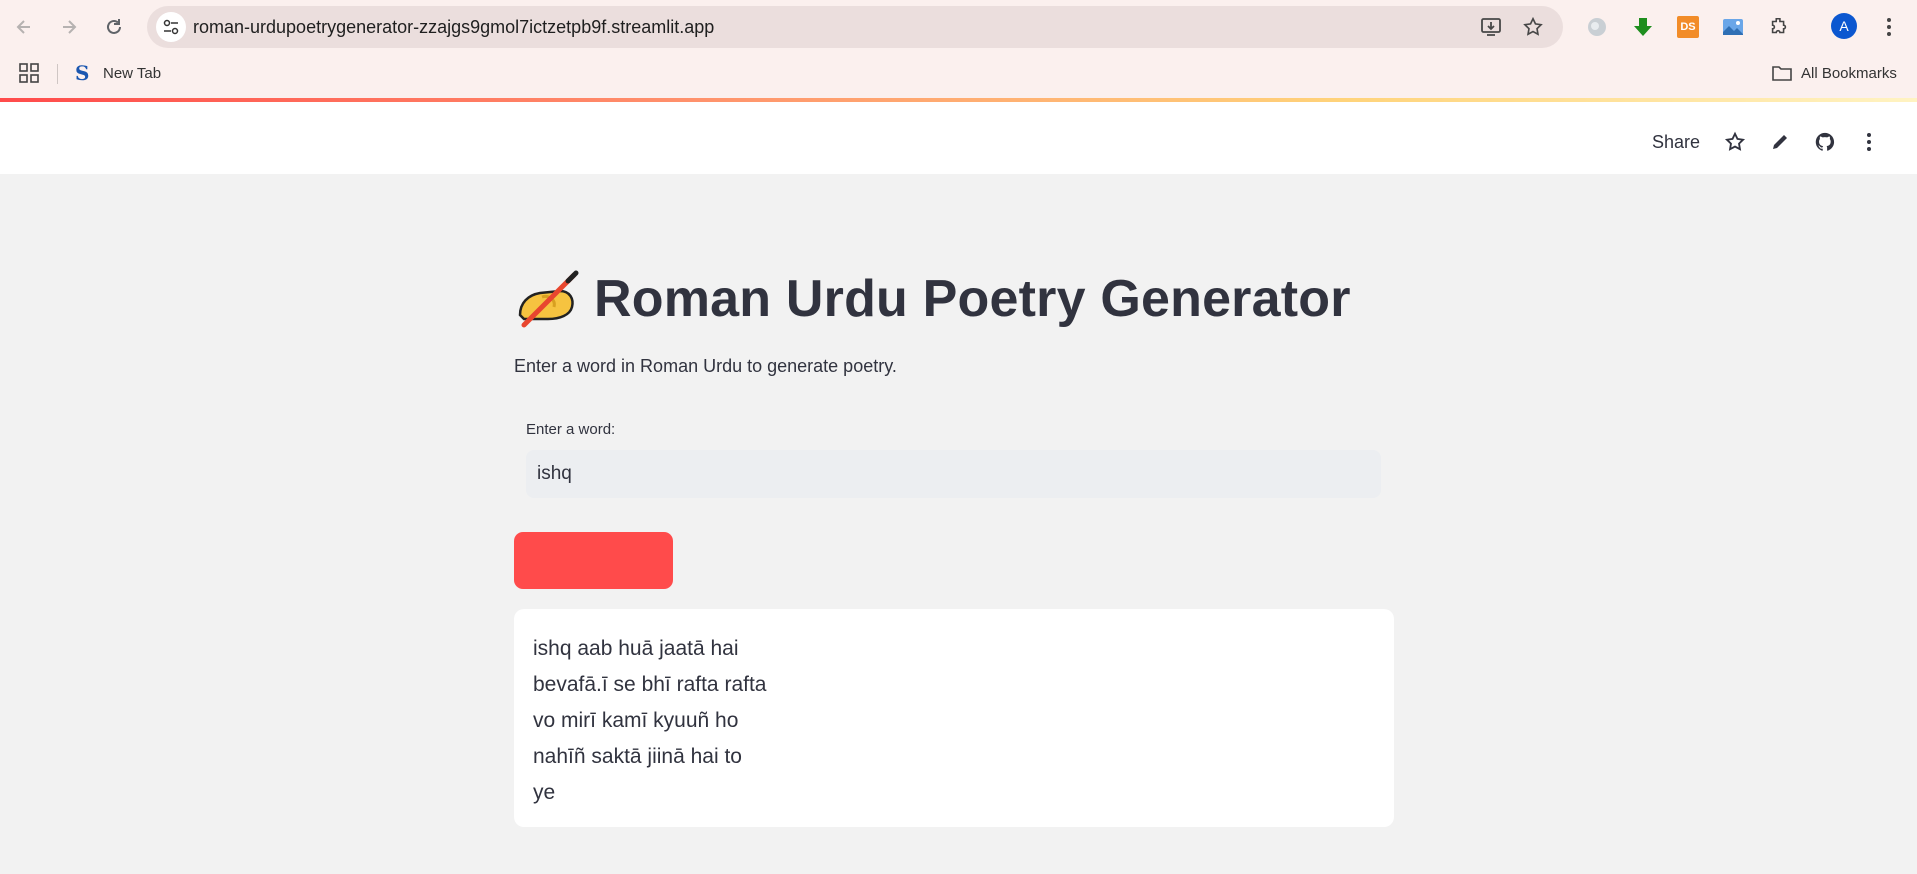 The width and height of the screenshot is (1917, 874). What do you see at coordinates (132, 73) in the screenshot?
I see `bookmark-new-tab-label: New Tab` at bounding box center [132, 73].